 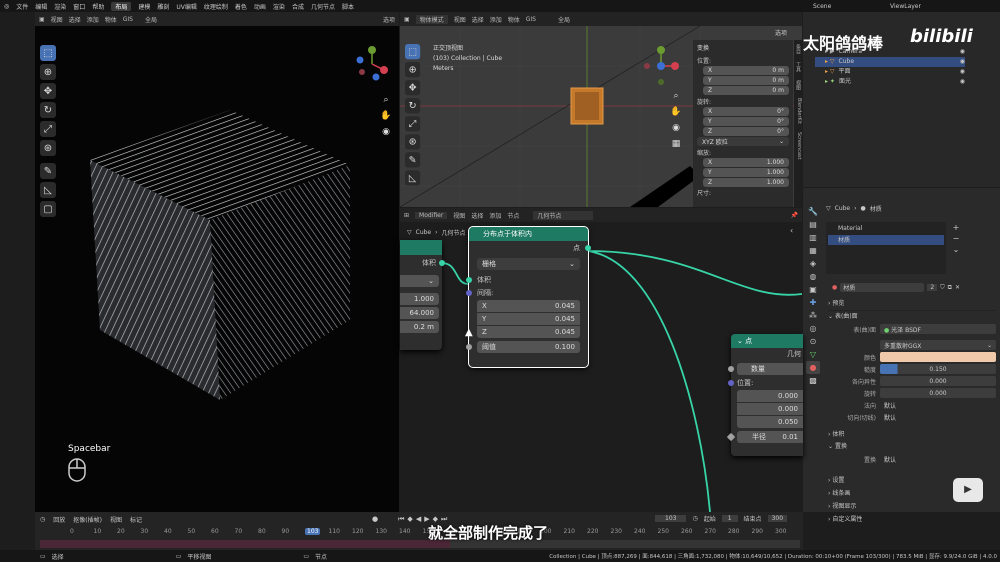 What do you see at coordinates (588, 248) in the screenshot?
I see `points-output-socket` at bounding box center [588, 248].